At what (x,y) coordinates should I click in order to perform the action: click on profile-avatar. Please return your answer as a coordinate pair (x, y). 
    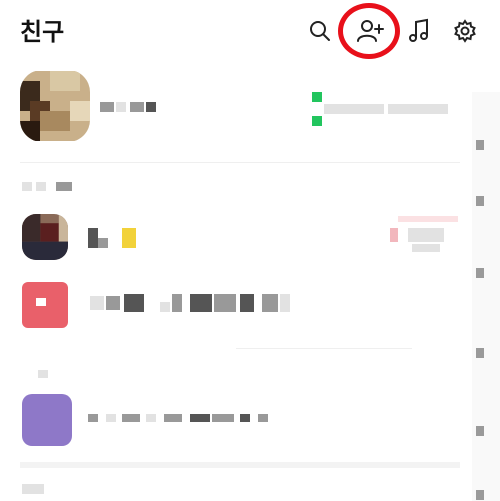
    Looking at the image, I should click on (55, 106).